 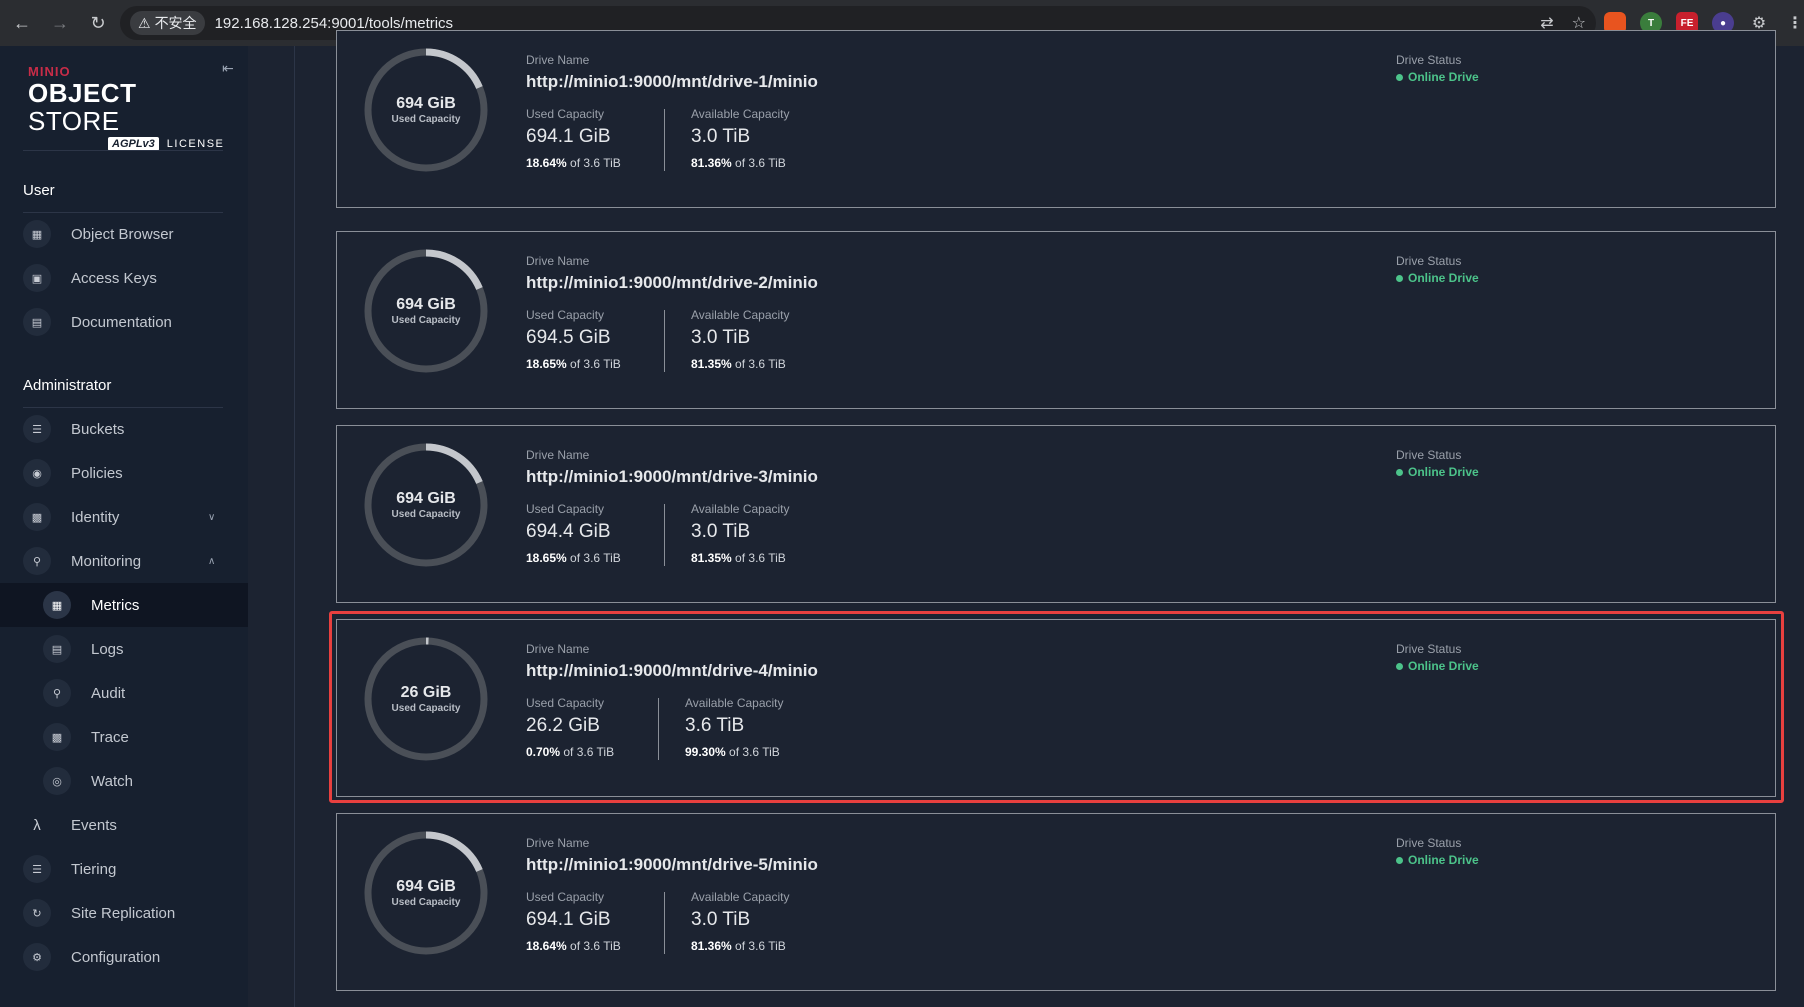 I want to click on drive-name: http://minio1:9000/mnt/drive-2/minio, so click(x=672, y=282).